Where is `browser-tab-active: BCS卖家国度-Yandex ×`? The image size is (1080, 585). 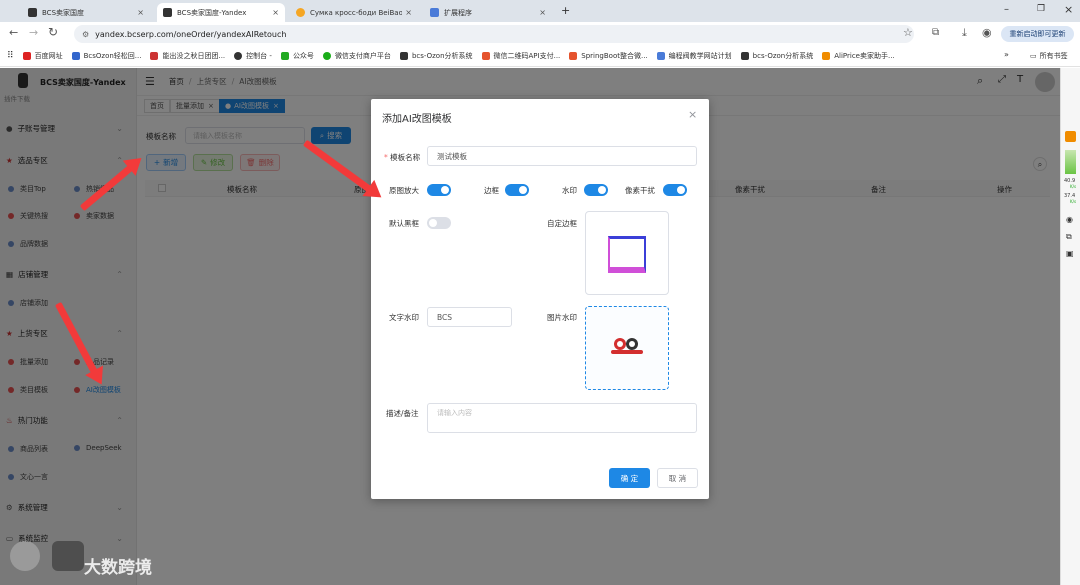 browser-tab-active: BCS卖家国度-Yandex × is located at coordinates (221, 12).